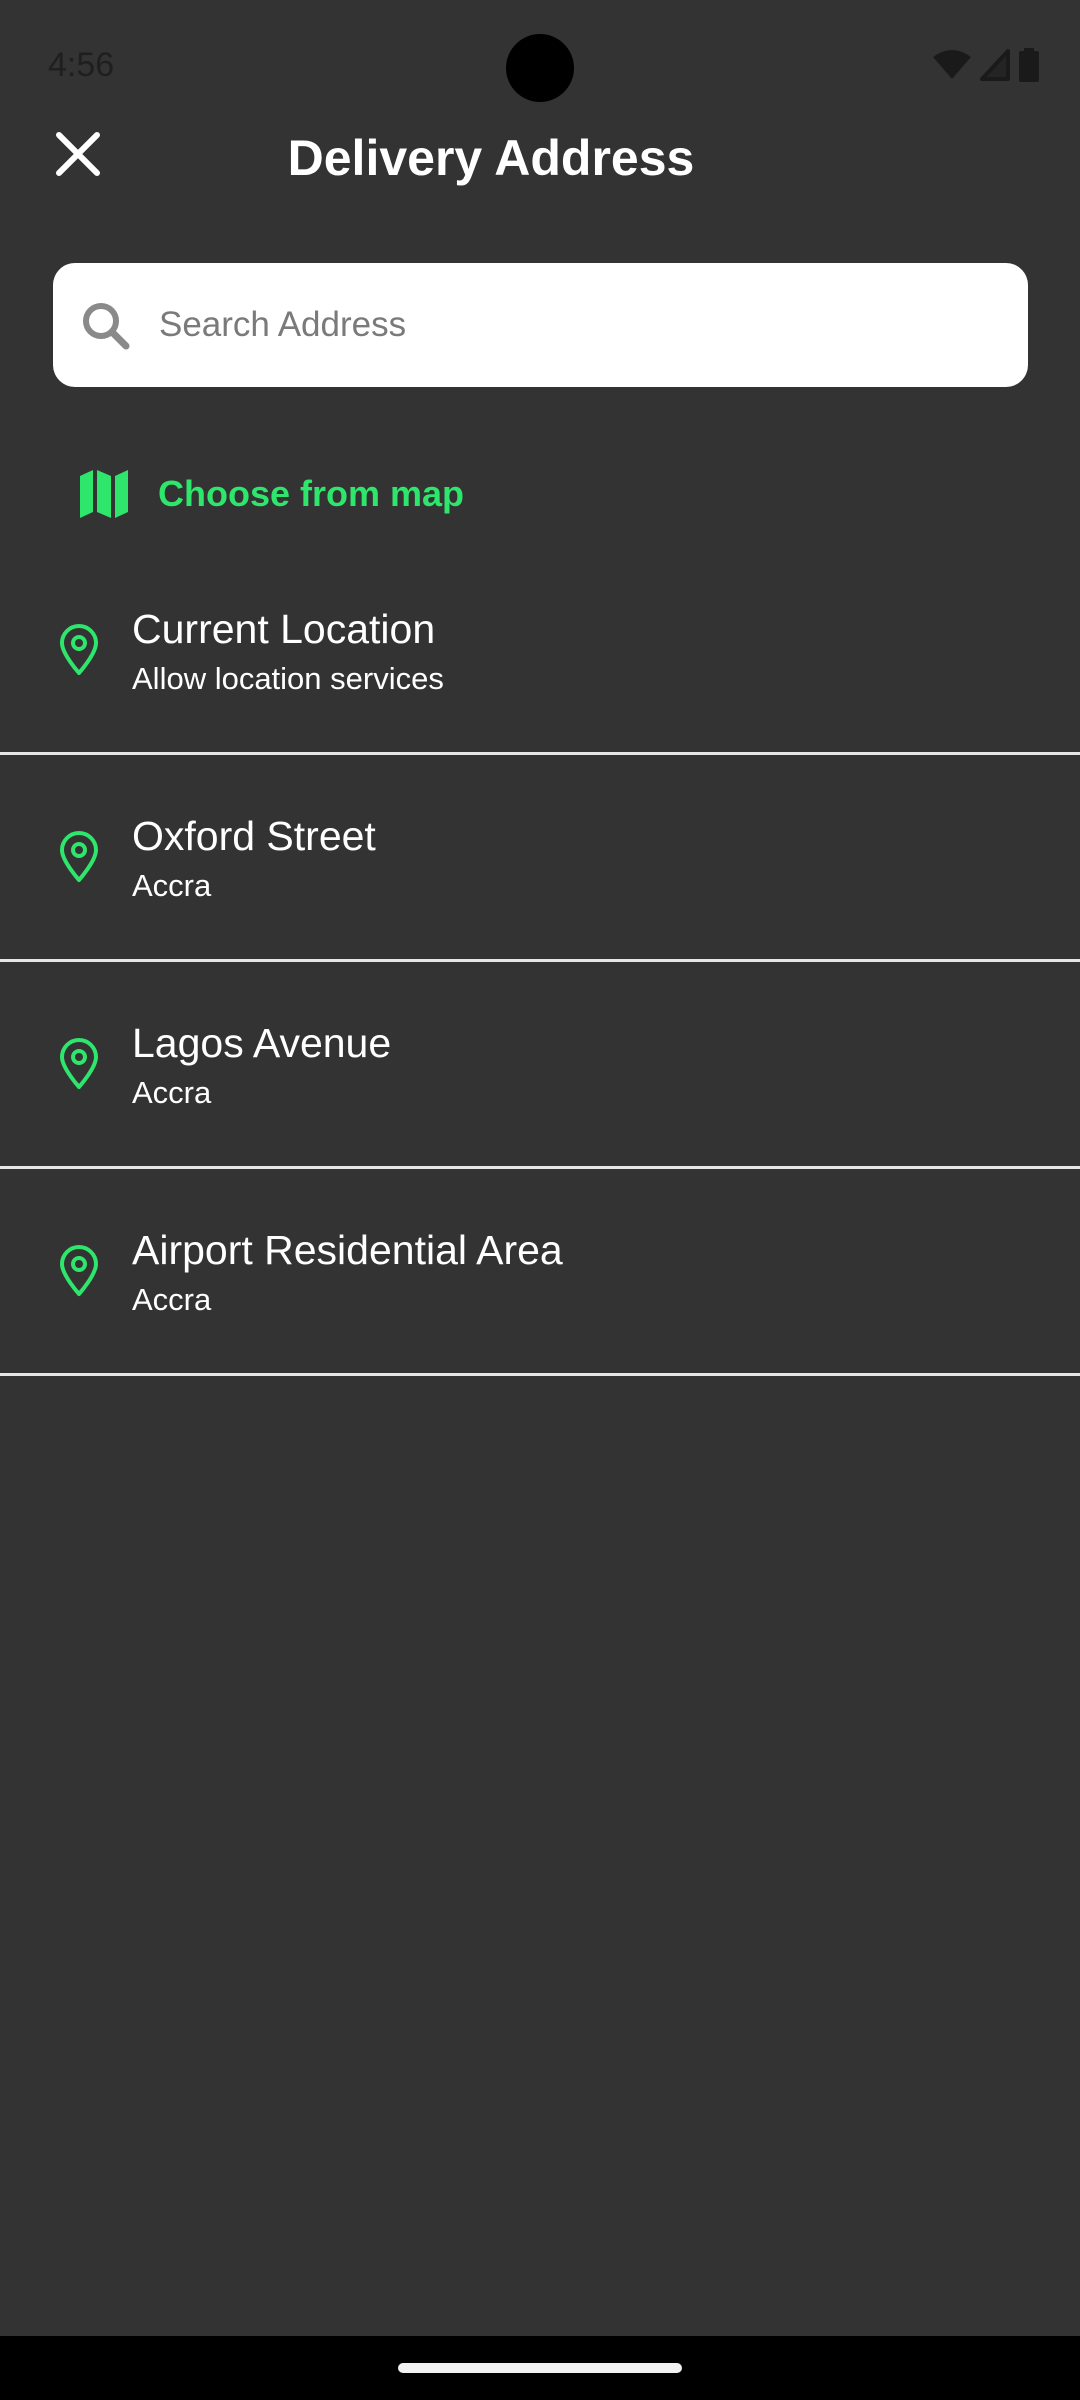  Describe the element at coordinates (952, 64) in the screenshot. I see `wifi-icon` at that location.